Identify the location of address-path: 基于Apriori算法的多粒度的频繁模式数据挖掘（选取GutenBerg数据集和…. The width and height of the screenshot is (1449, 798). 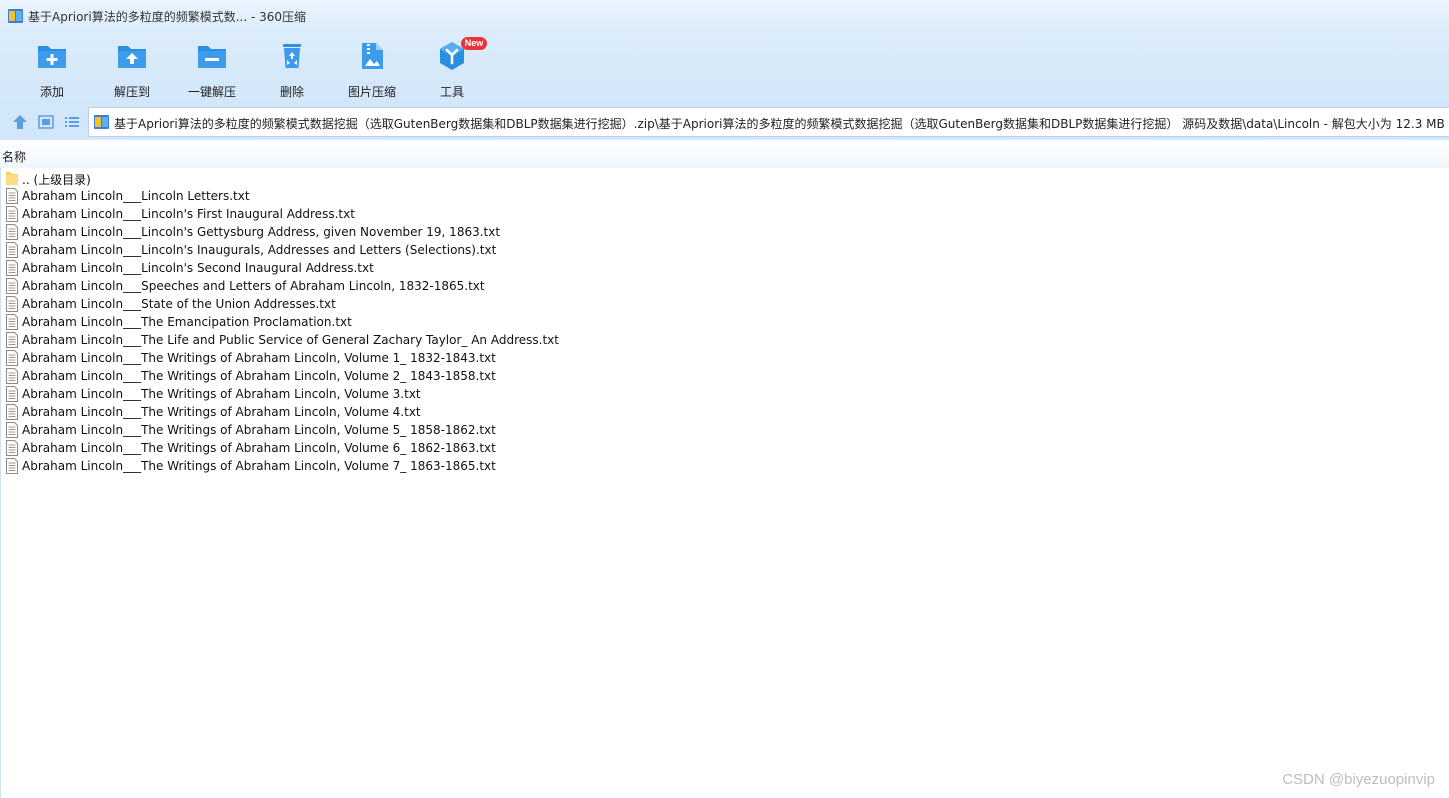
(779, 124).